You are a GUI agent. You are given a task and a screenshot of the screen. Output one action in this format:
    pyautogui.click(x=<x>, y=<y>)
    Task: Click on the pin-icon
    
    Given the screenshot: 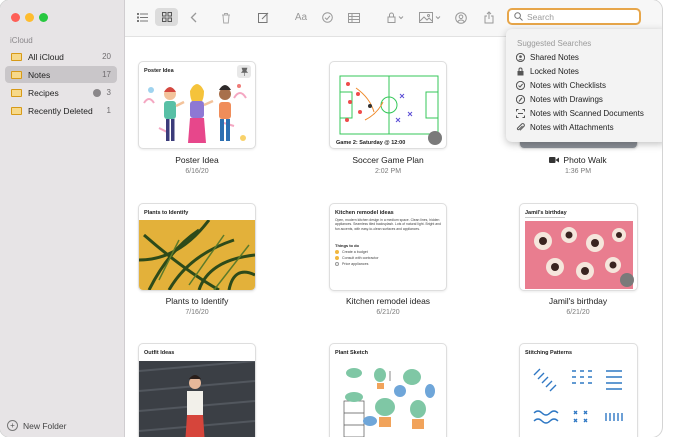 What is the action you would take?
    pyautogui.click(x=244, y=71)
    